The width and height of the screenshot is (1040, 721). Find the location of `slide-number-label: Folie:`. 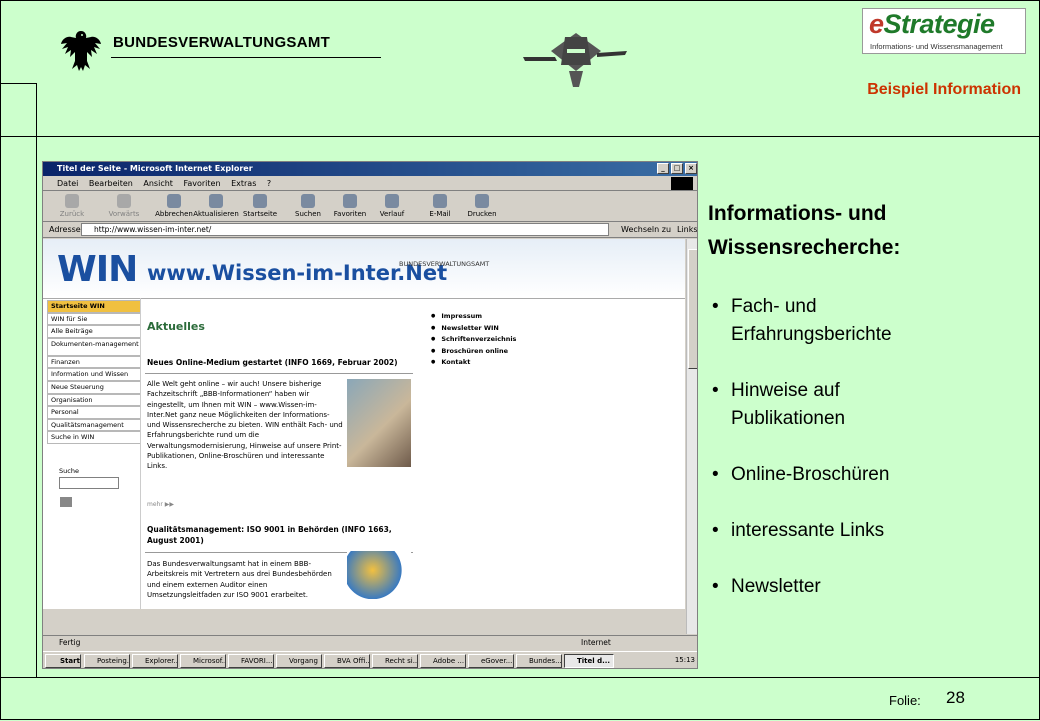

slide-number-label: Folie: is located at coordinates (905, 700).